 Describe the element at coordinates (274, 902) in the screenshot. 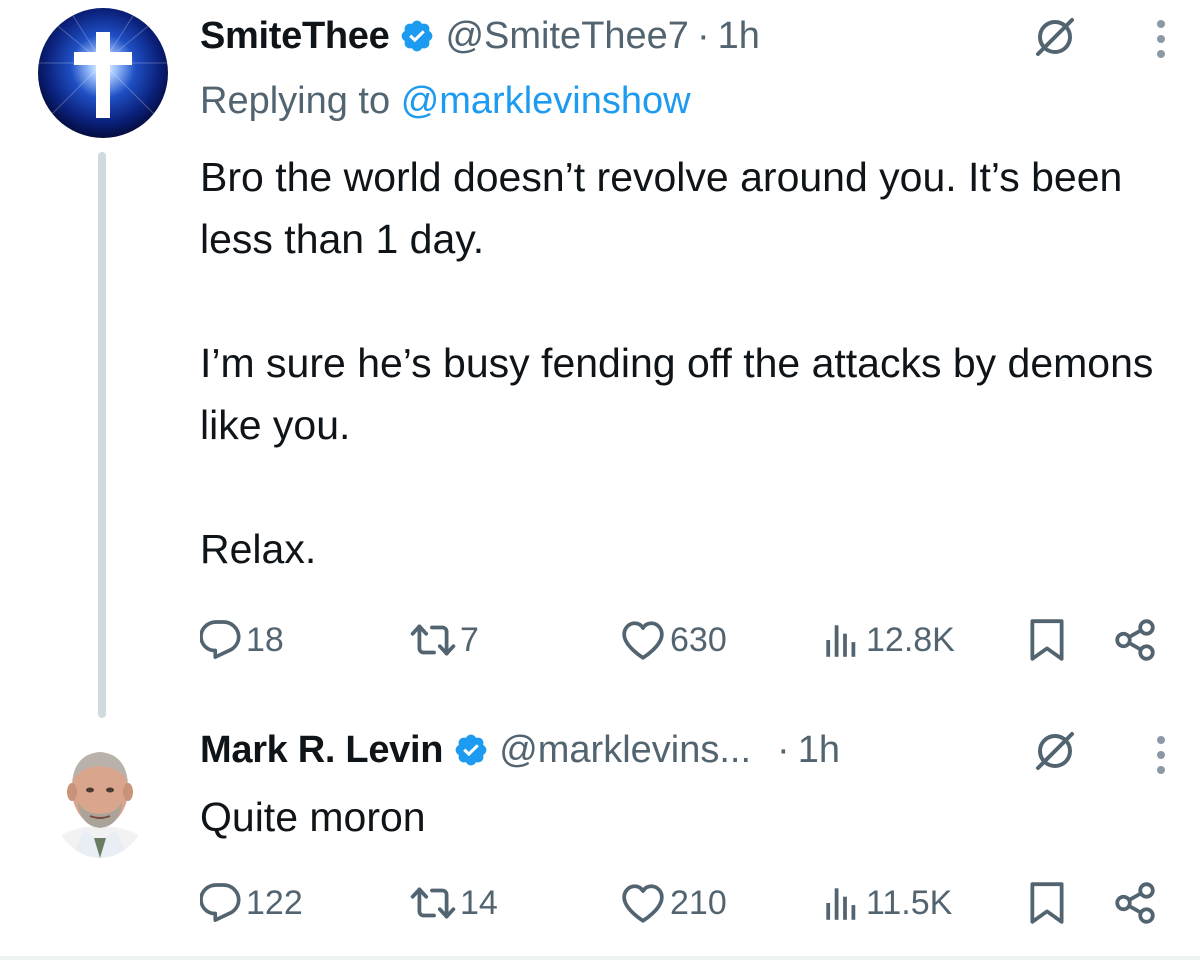

I see `reply-count: 122` at that location.